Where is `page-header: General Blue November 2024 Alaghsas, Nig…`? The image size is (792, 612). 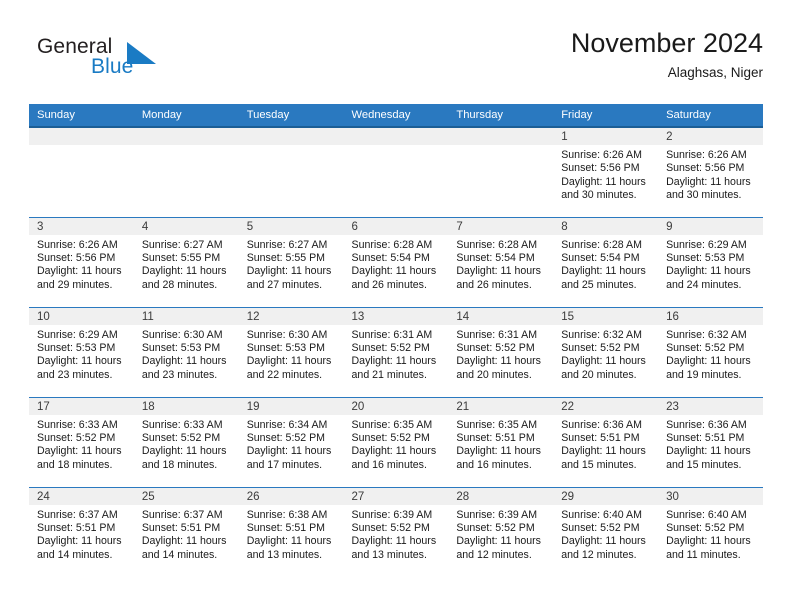
page-header: General Blue November 2024 Alaghsas, Nig… is located at coordinates (396, 63).